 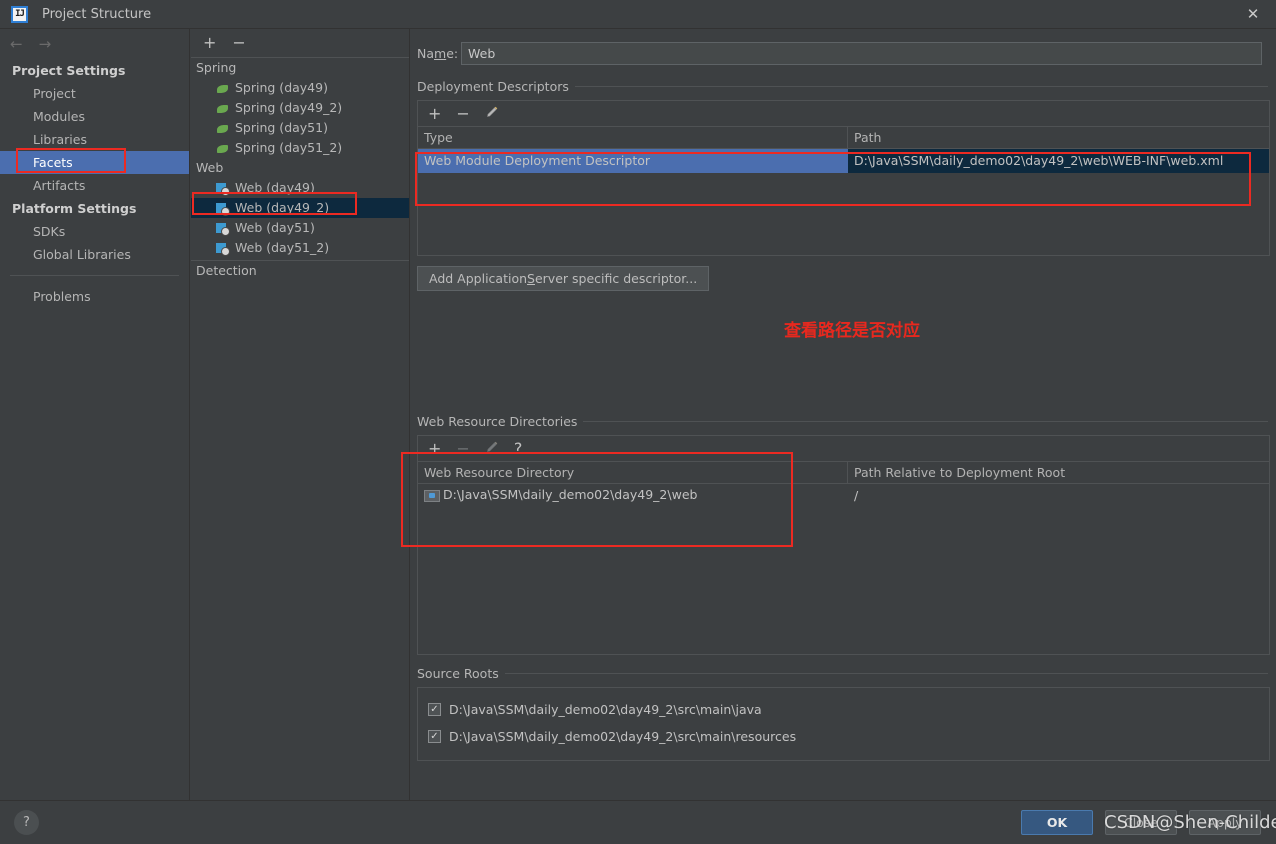 I want to click on watermark: CSDN@Shen-Childe, so click(x=1190, y=822).